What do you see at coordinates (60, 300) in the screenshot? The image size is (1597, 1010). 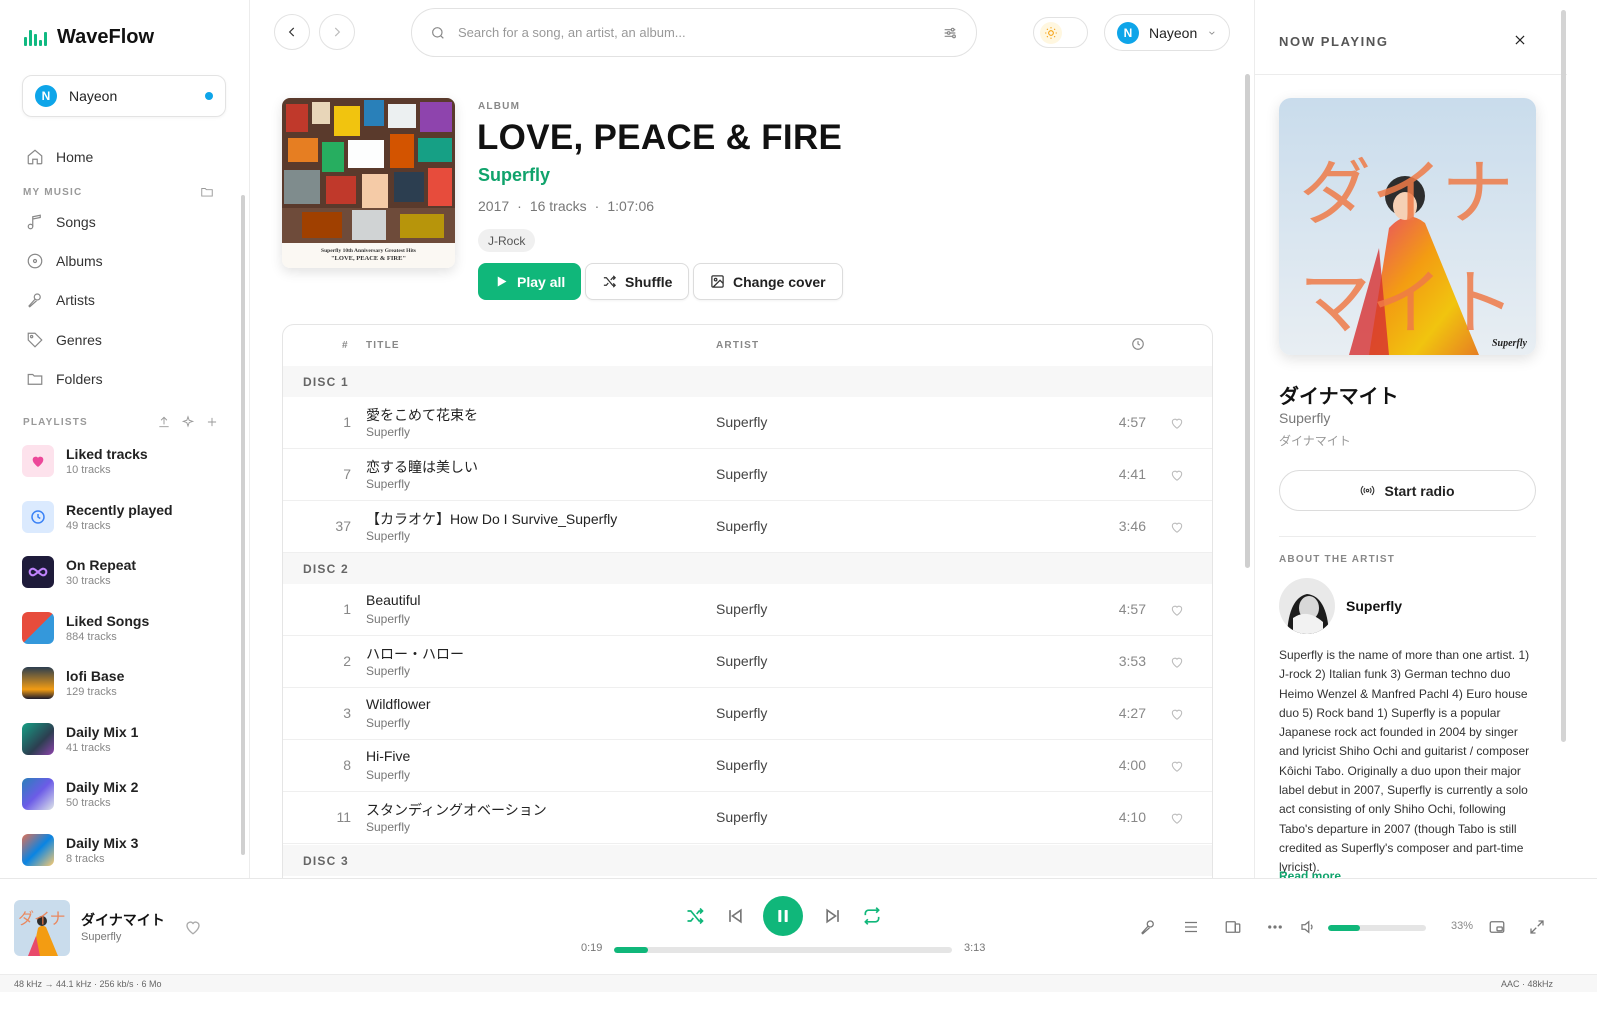 I see `nav-artists: Artists` at bounding box center [60, 300].